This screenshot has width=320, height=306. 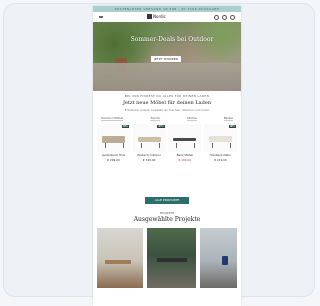 What do you see at coordinates (172, 39) in the screenshot?
I see `hero-title: Sommer-Deals bei Outdoor` at bounding box center [172, 39].